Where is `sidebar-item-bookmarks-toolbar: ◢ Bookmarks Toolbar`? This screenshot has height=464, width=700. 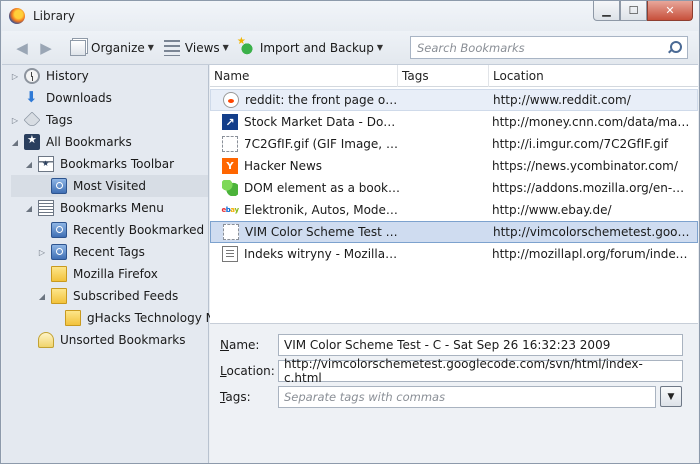
sidebar-item-bookmarks-toolbar: ◢ Bookmarks Toolbar is located at coordinates (99, 164).